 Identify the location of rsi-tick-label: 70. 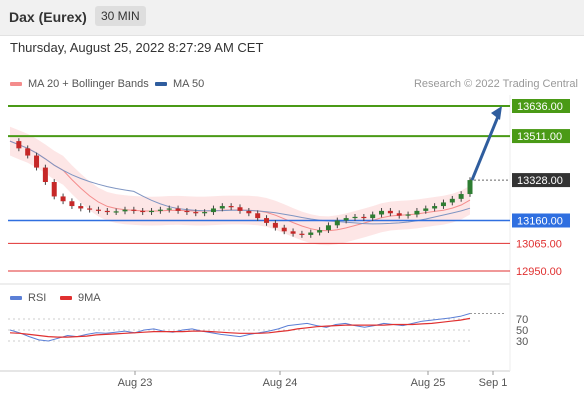
(522, 320).